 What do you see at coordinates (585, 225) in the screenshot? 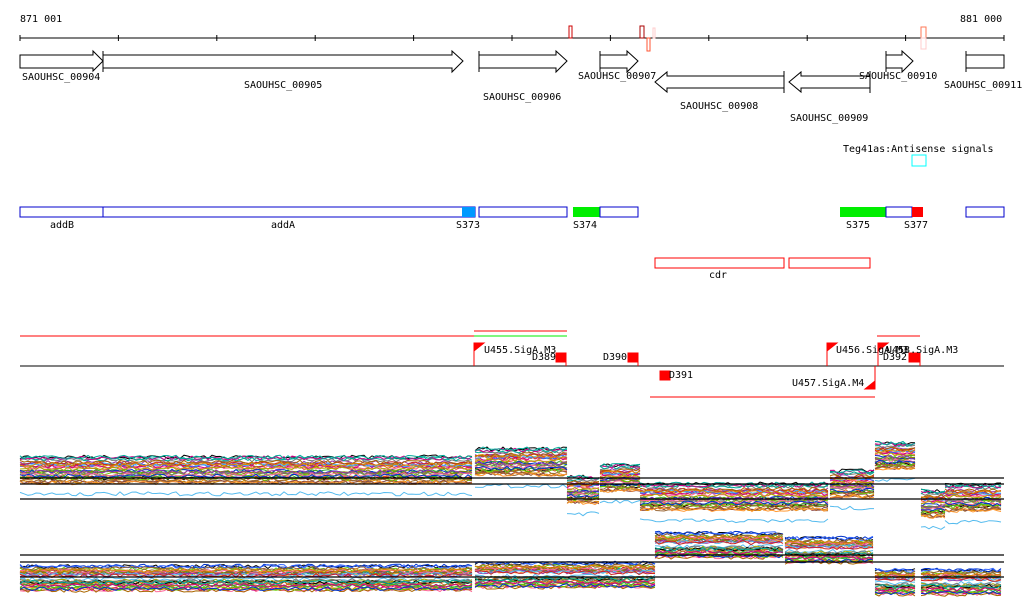
I see `segment-label: S374` at bounding box center [585, 225].